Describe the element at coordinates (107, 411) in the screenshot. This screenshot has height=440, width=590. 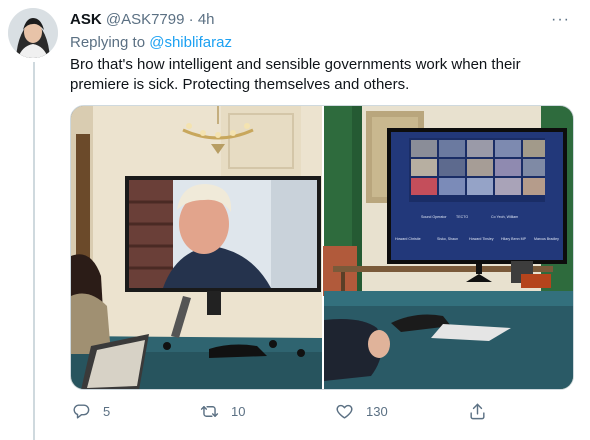
I see `reply-count: 5` at that location.